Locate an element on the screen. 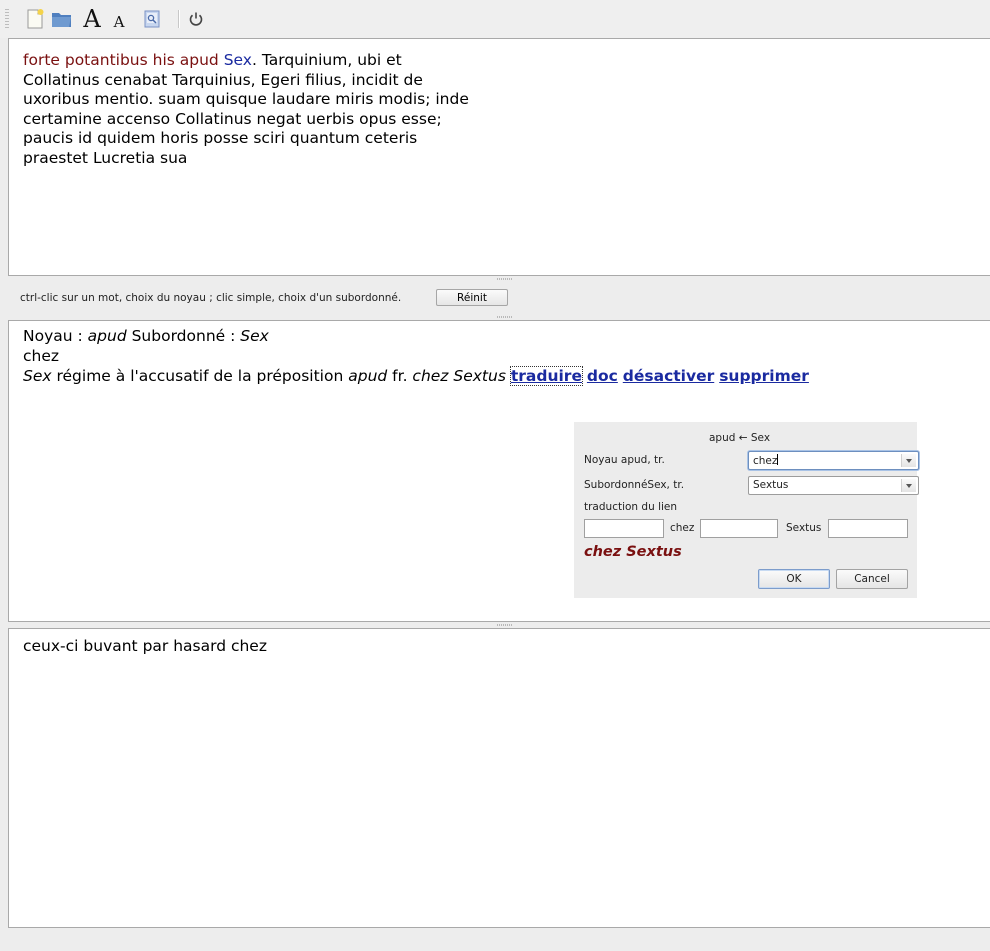  subordinate-translation-label: SubordonnéSex, tr. is located at coordinates (634, 485).